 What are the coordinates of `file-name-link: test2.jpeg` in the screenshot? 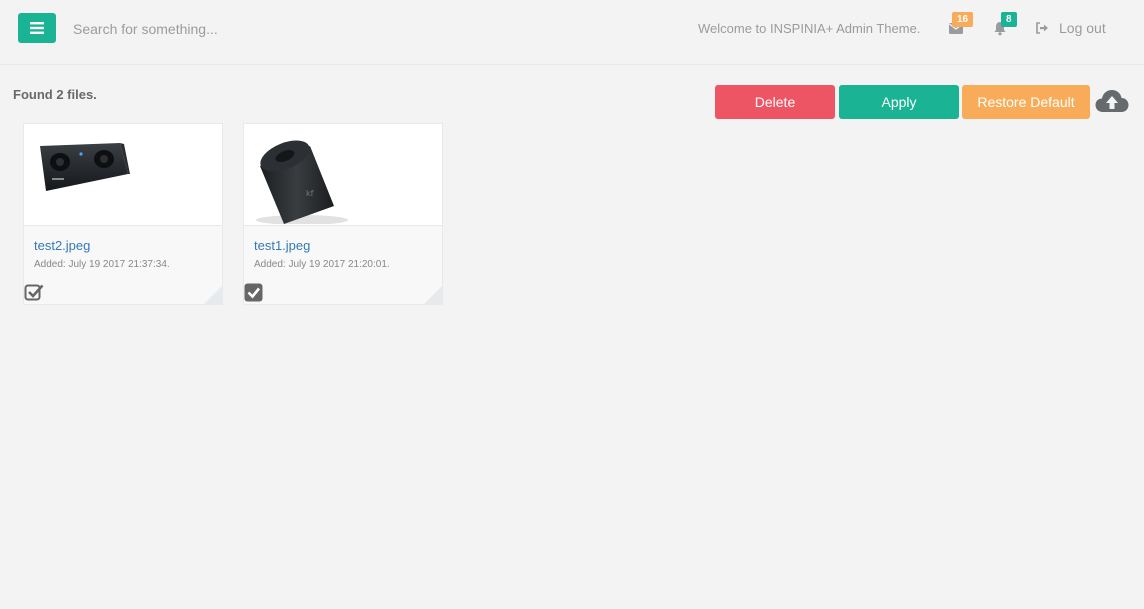 It's located at (62, 245).